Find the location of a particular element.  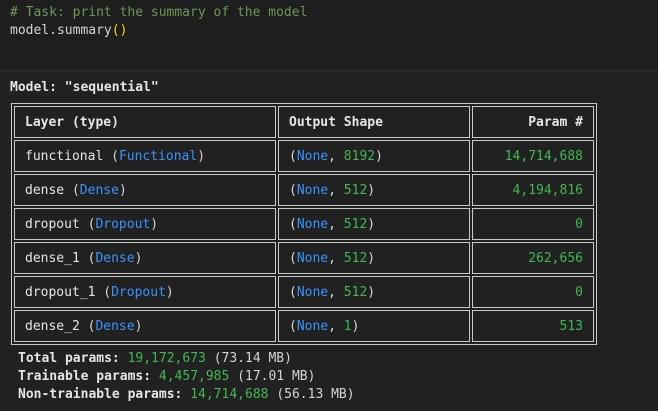

non-trainable-params-label: Non-trainable params: is located at coordinates (100, 394).